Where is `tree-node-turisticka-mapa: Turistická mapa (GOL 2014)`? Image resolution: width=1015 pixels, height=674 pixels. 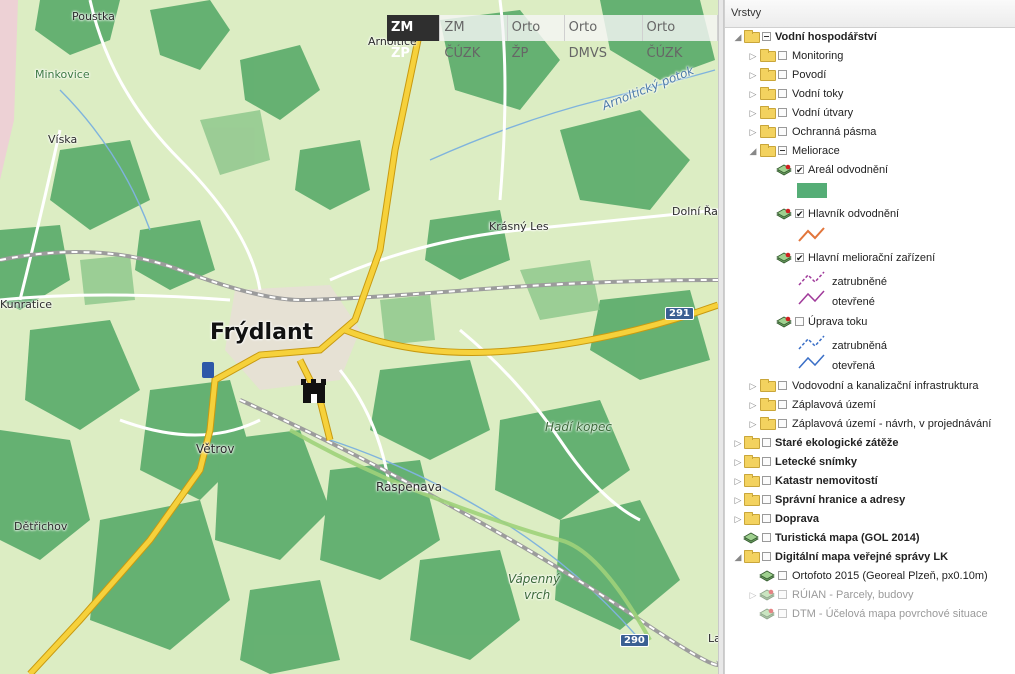 tree-node-turisticka-mapa: Turistická mapa (GOL 2014) is located at coordinates (870, 538).